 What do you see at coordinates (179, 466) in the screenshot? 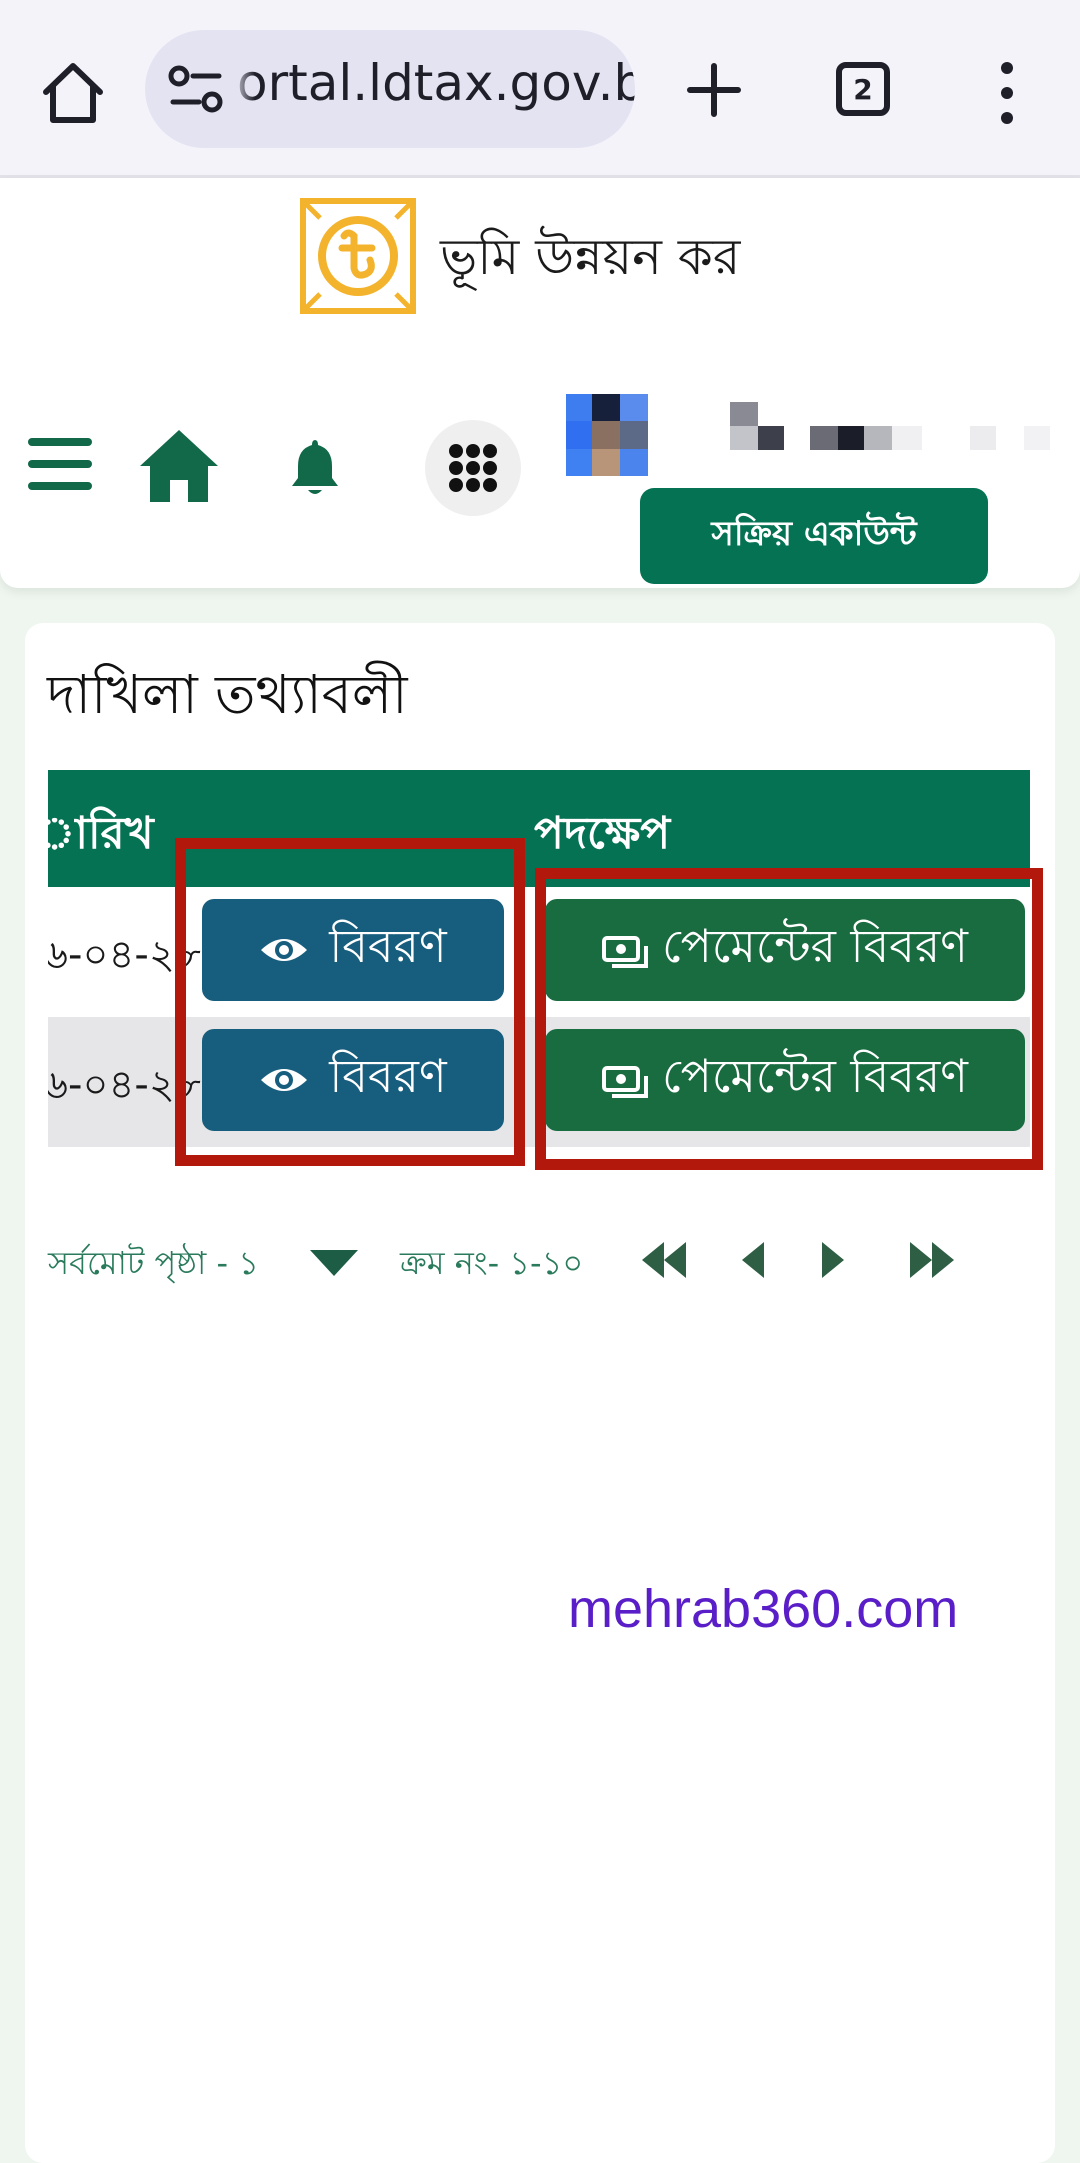
I see `home-nav-icon` at bounding box center [179, 466].